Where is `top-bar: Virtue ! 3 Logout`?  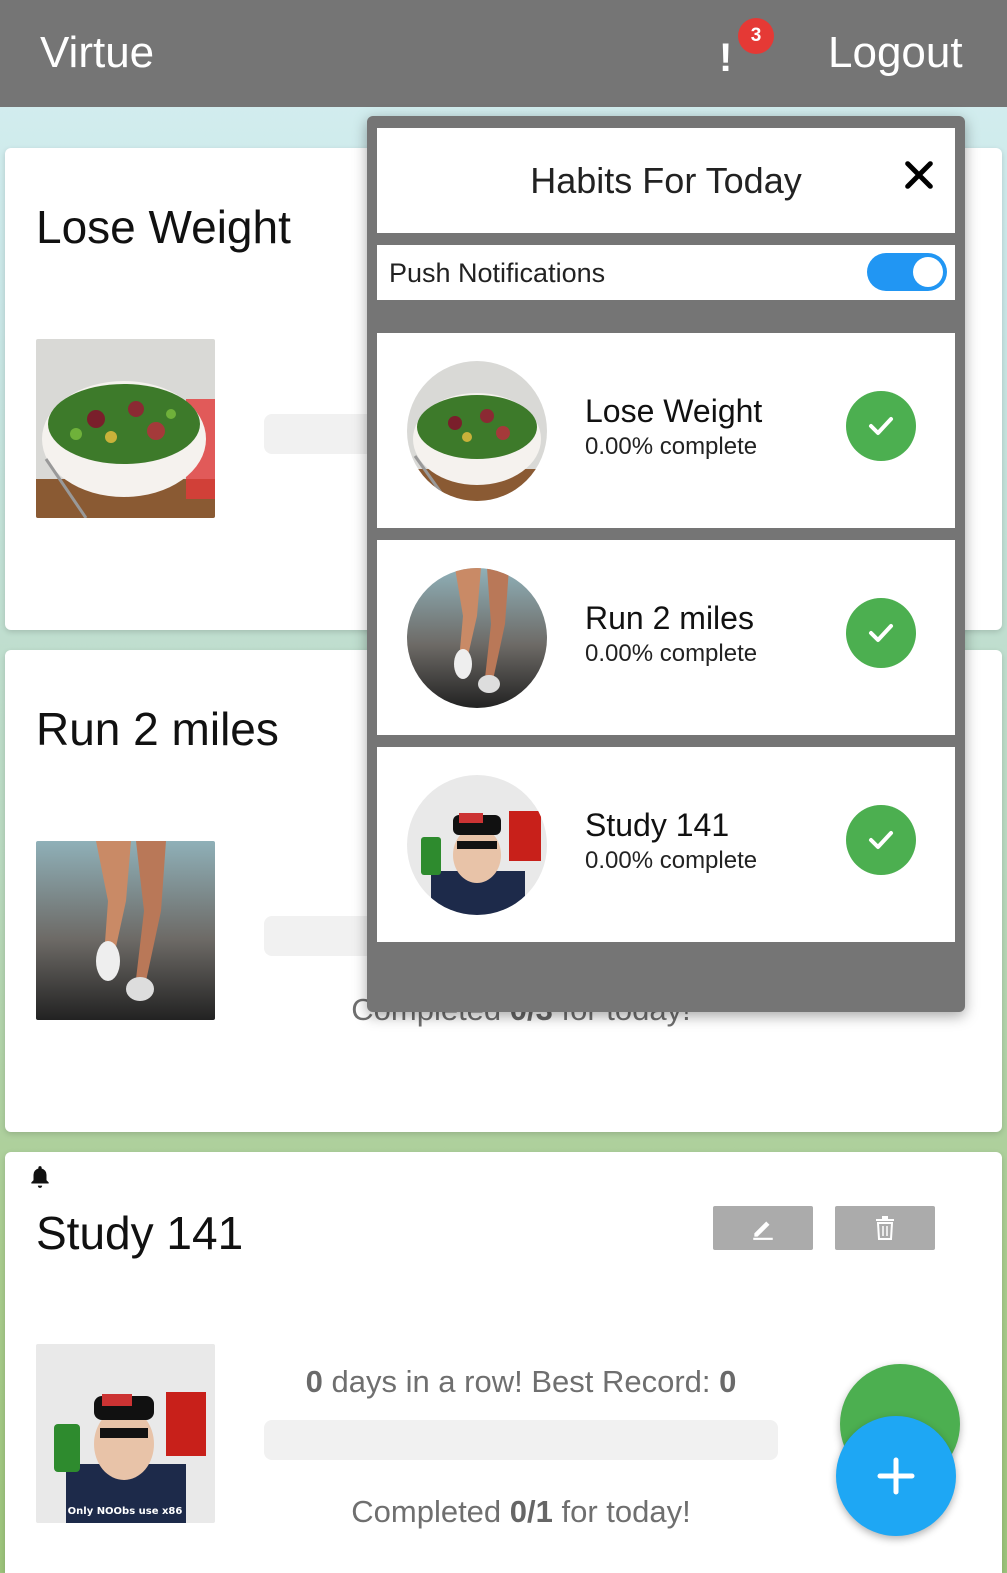 top-bar: Virtue ! 3 Logout is located at coordinates (503, 53).